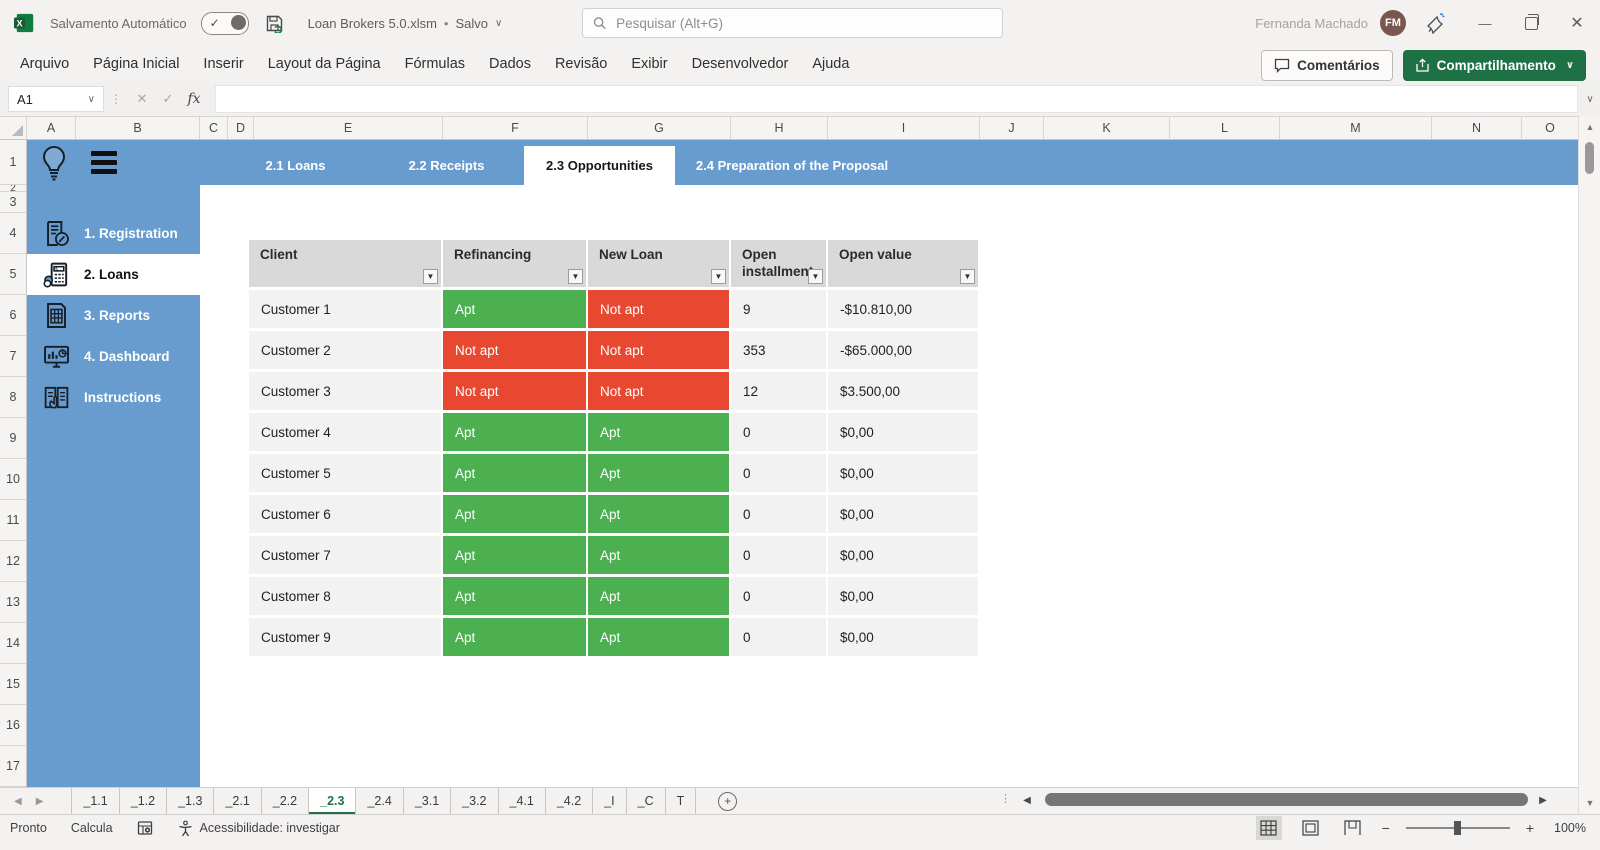 Image resolution: width=1600 pixels, height=850 pixels. I want to click on open-installment-cell: 9, so click(779, 310).